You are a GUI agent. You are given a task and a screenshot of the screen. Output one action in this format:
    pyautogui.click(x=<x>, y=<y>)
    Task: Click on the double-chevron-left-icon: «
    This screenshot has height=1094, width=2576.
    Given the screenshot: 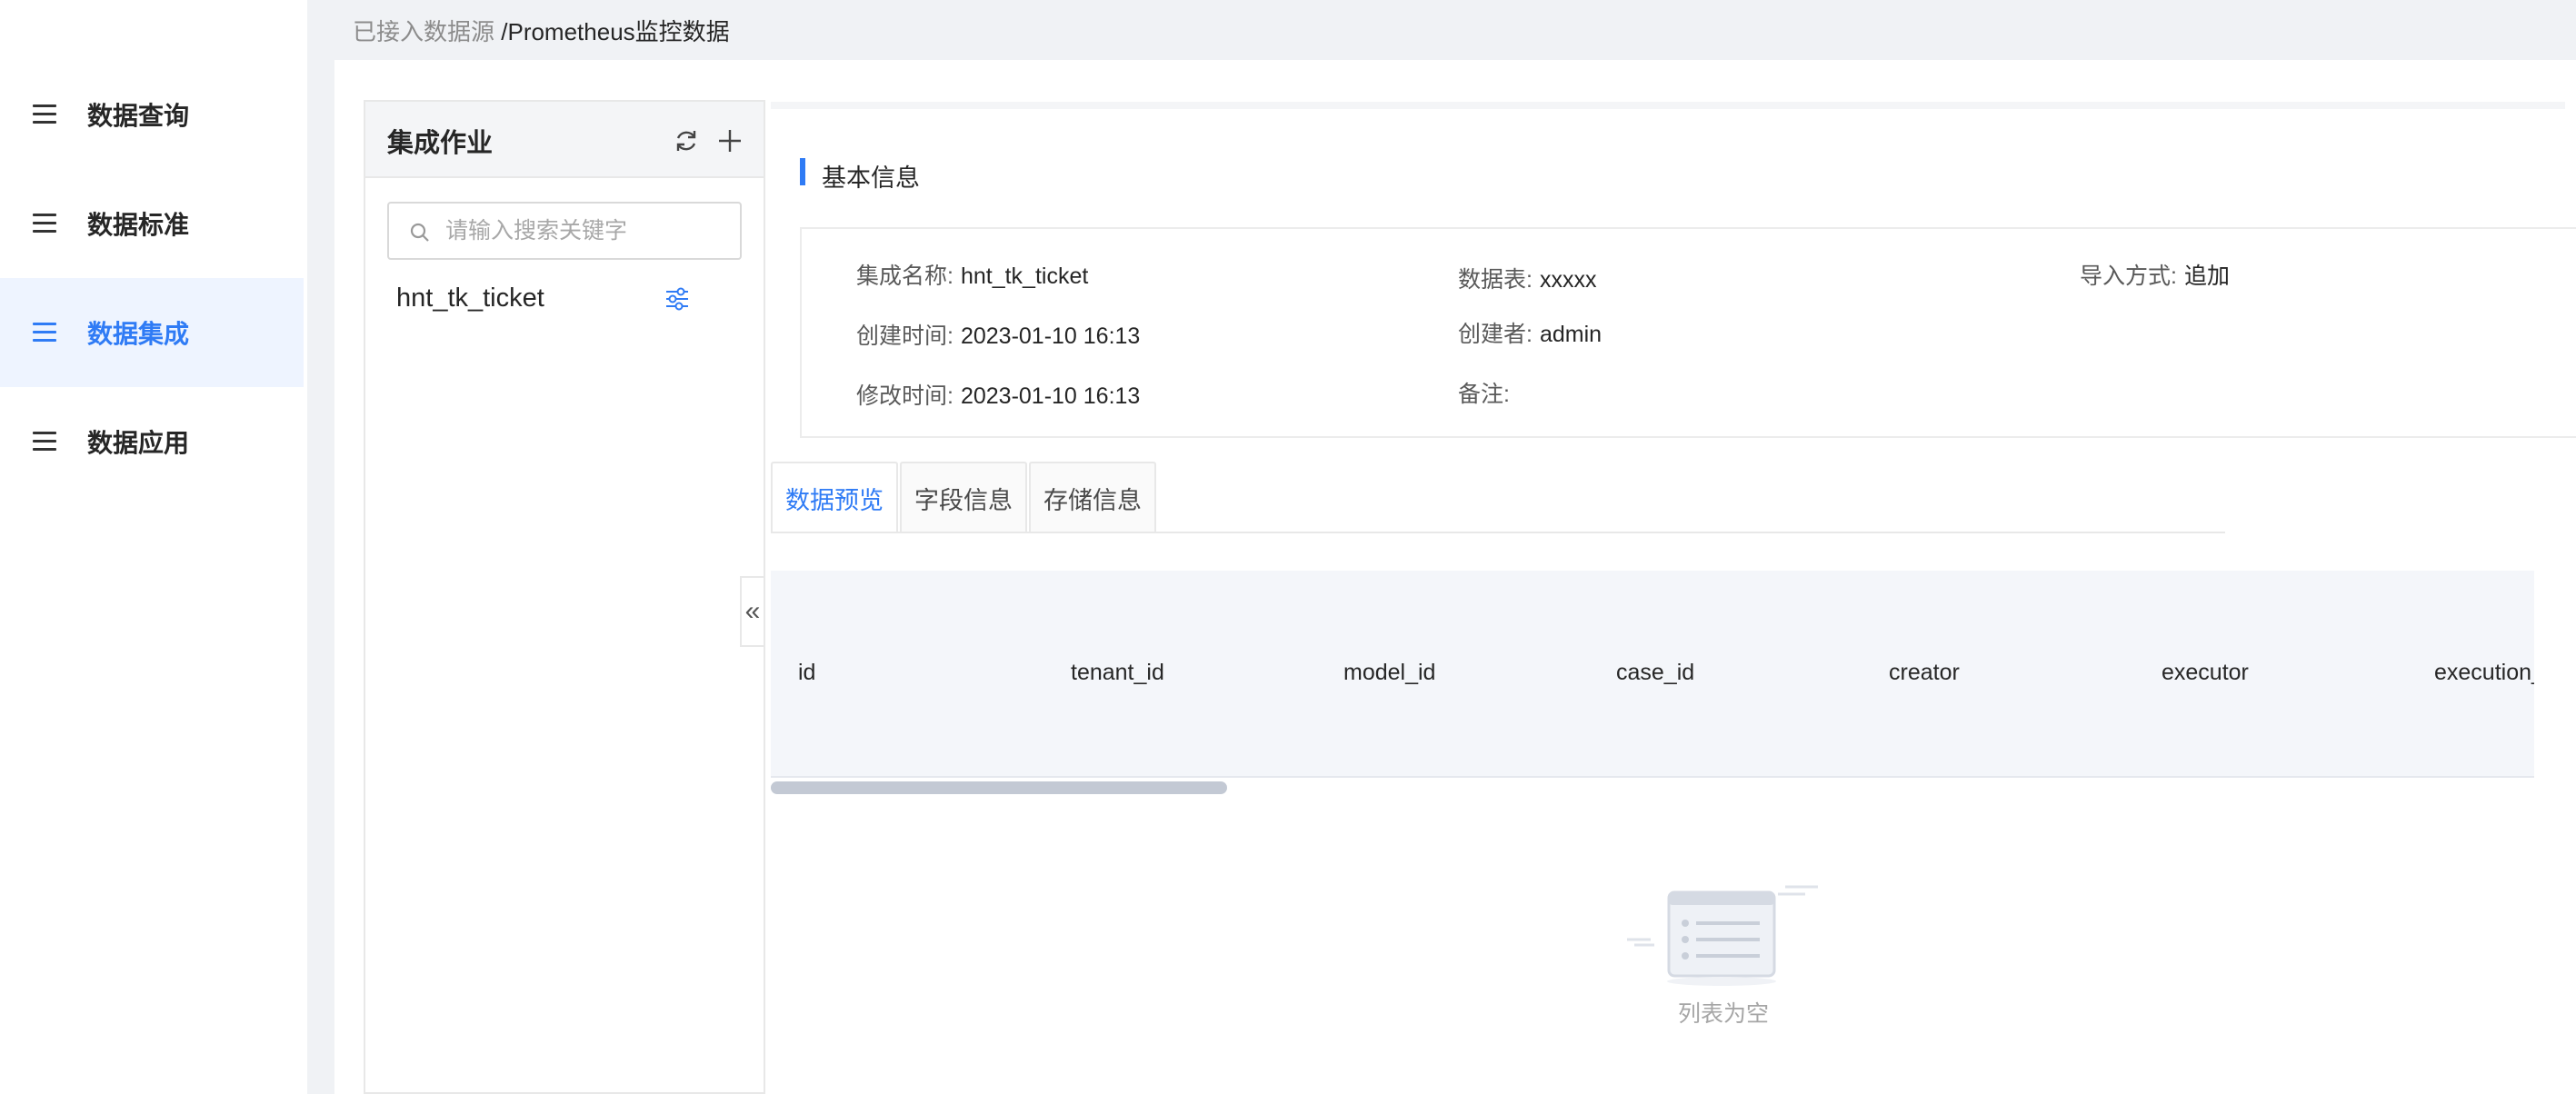 What is the action you would take?
    pyautogui.click(x=752, y=611)
    